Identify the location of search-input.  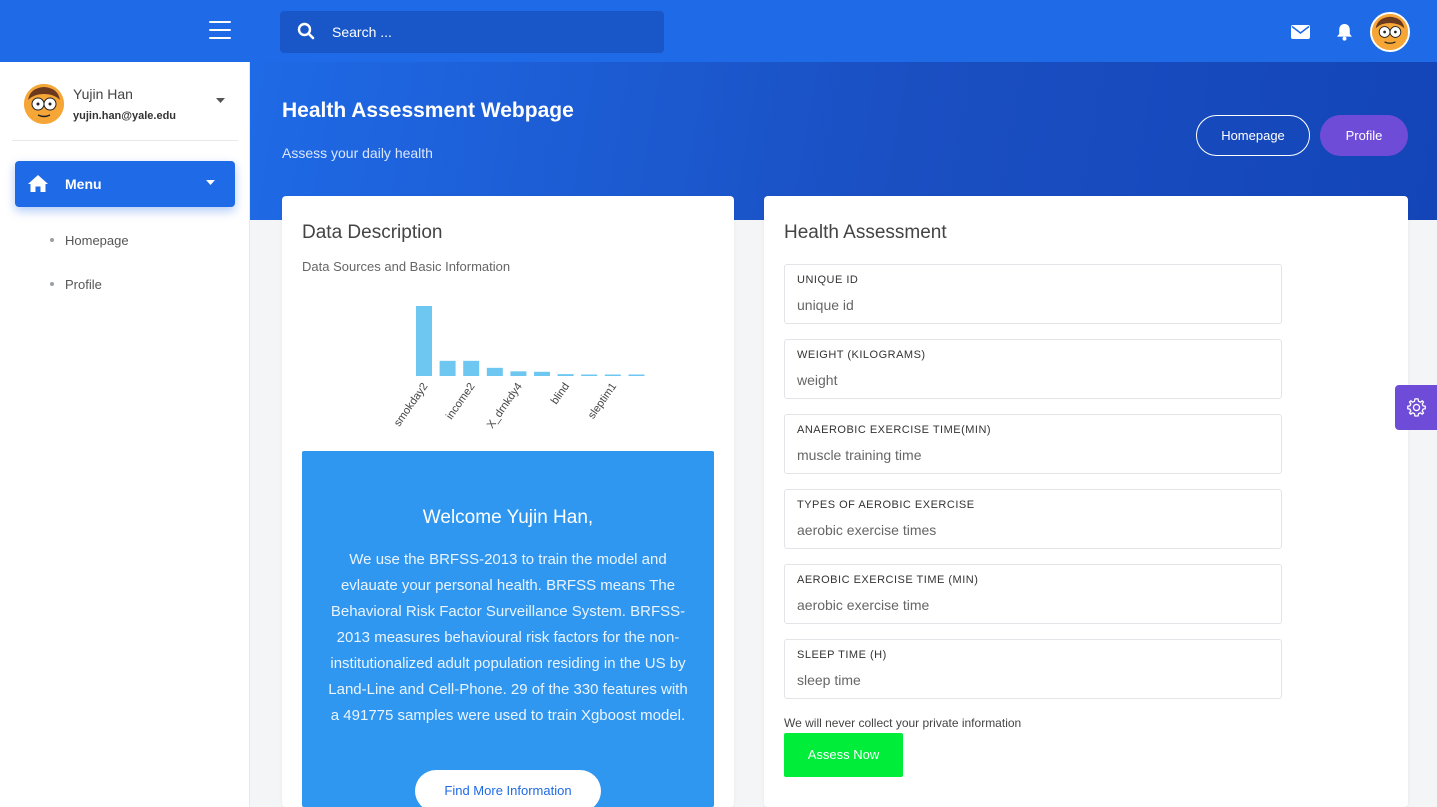
(492, 32).